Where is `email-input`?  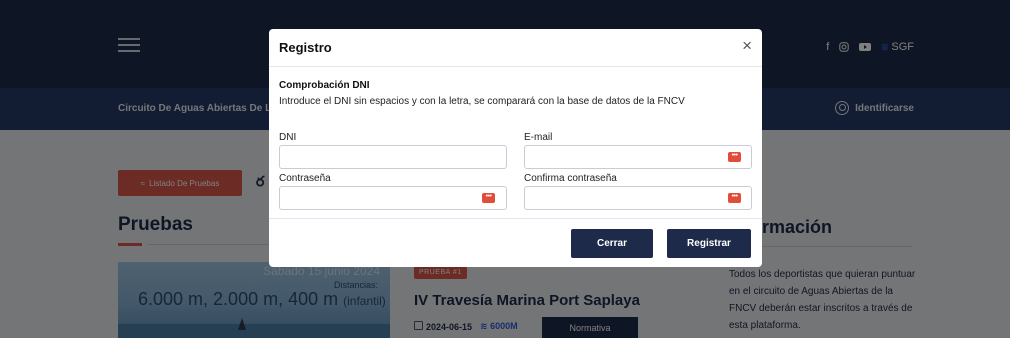
email-input is located at coordinates (638, 157).